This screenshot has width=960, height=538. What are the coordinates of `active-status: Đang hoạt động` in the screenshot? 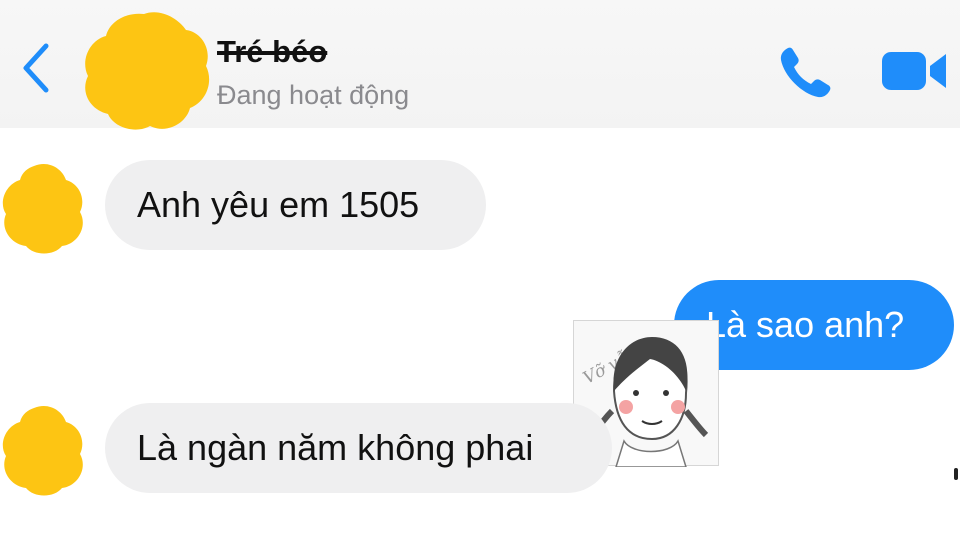 It's located at (313, 95).